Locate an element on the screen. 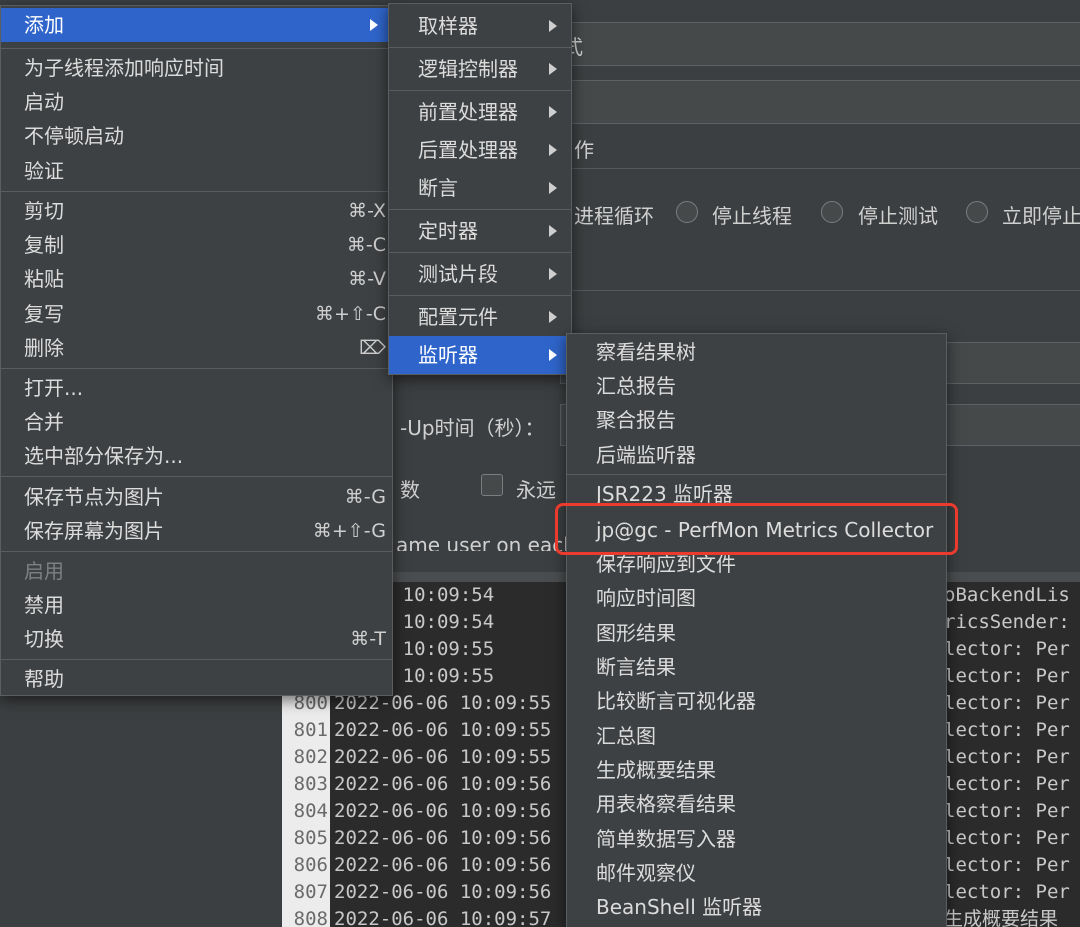  menu-item-save-node-image: 保存节点为图片 ⌘-G is located at coordinates (196, 497).